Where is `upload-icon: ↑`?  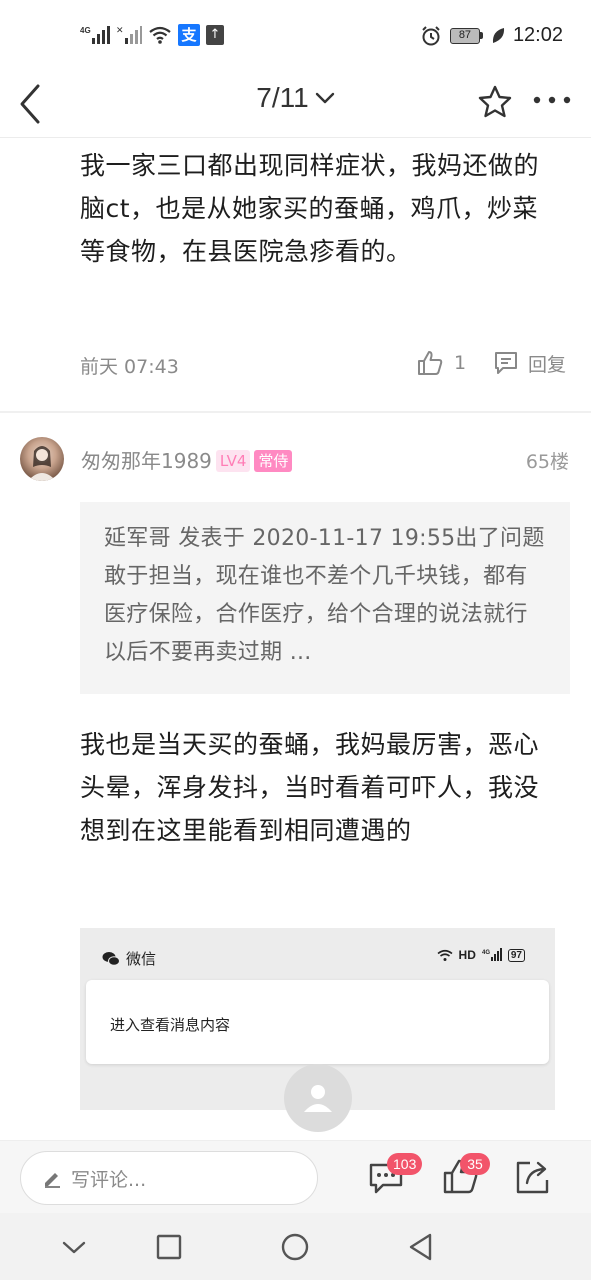
upload-icon: ↑ is located at coordinates (215, 35).